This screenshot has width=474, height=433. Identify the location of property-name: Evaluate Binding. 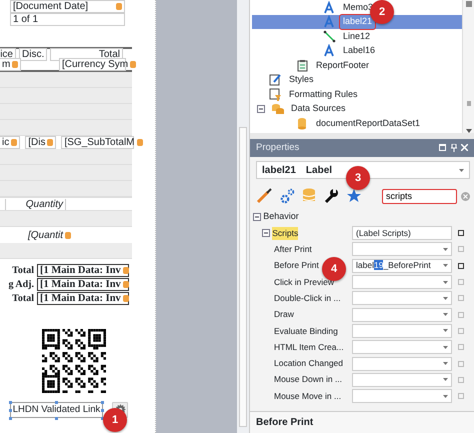
(306, 331).